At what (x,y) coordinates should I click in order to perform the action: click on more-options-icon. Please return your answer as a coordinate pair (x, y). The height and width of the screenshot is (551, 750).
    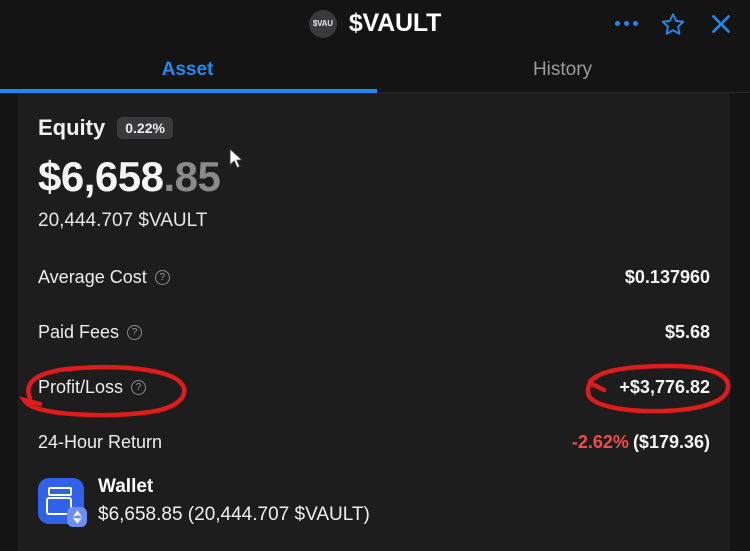
    Looking at the image, I should click on (626, 23).